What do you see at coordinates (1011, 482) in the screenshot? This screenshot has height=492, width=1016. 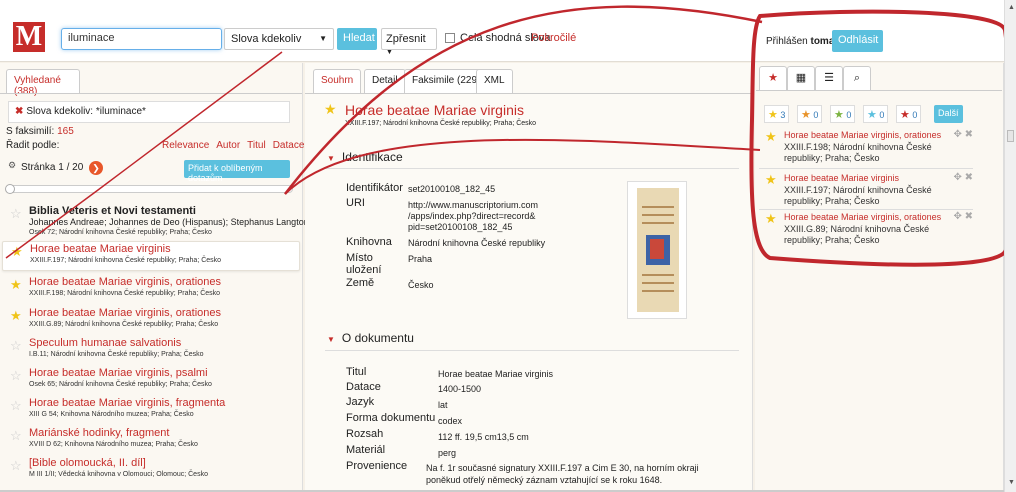 I see `scroll-down-icon: ▼` at bounding box center [1011, 482].